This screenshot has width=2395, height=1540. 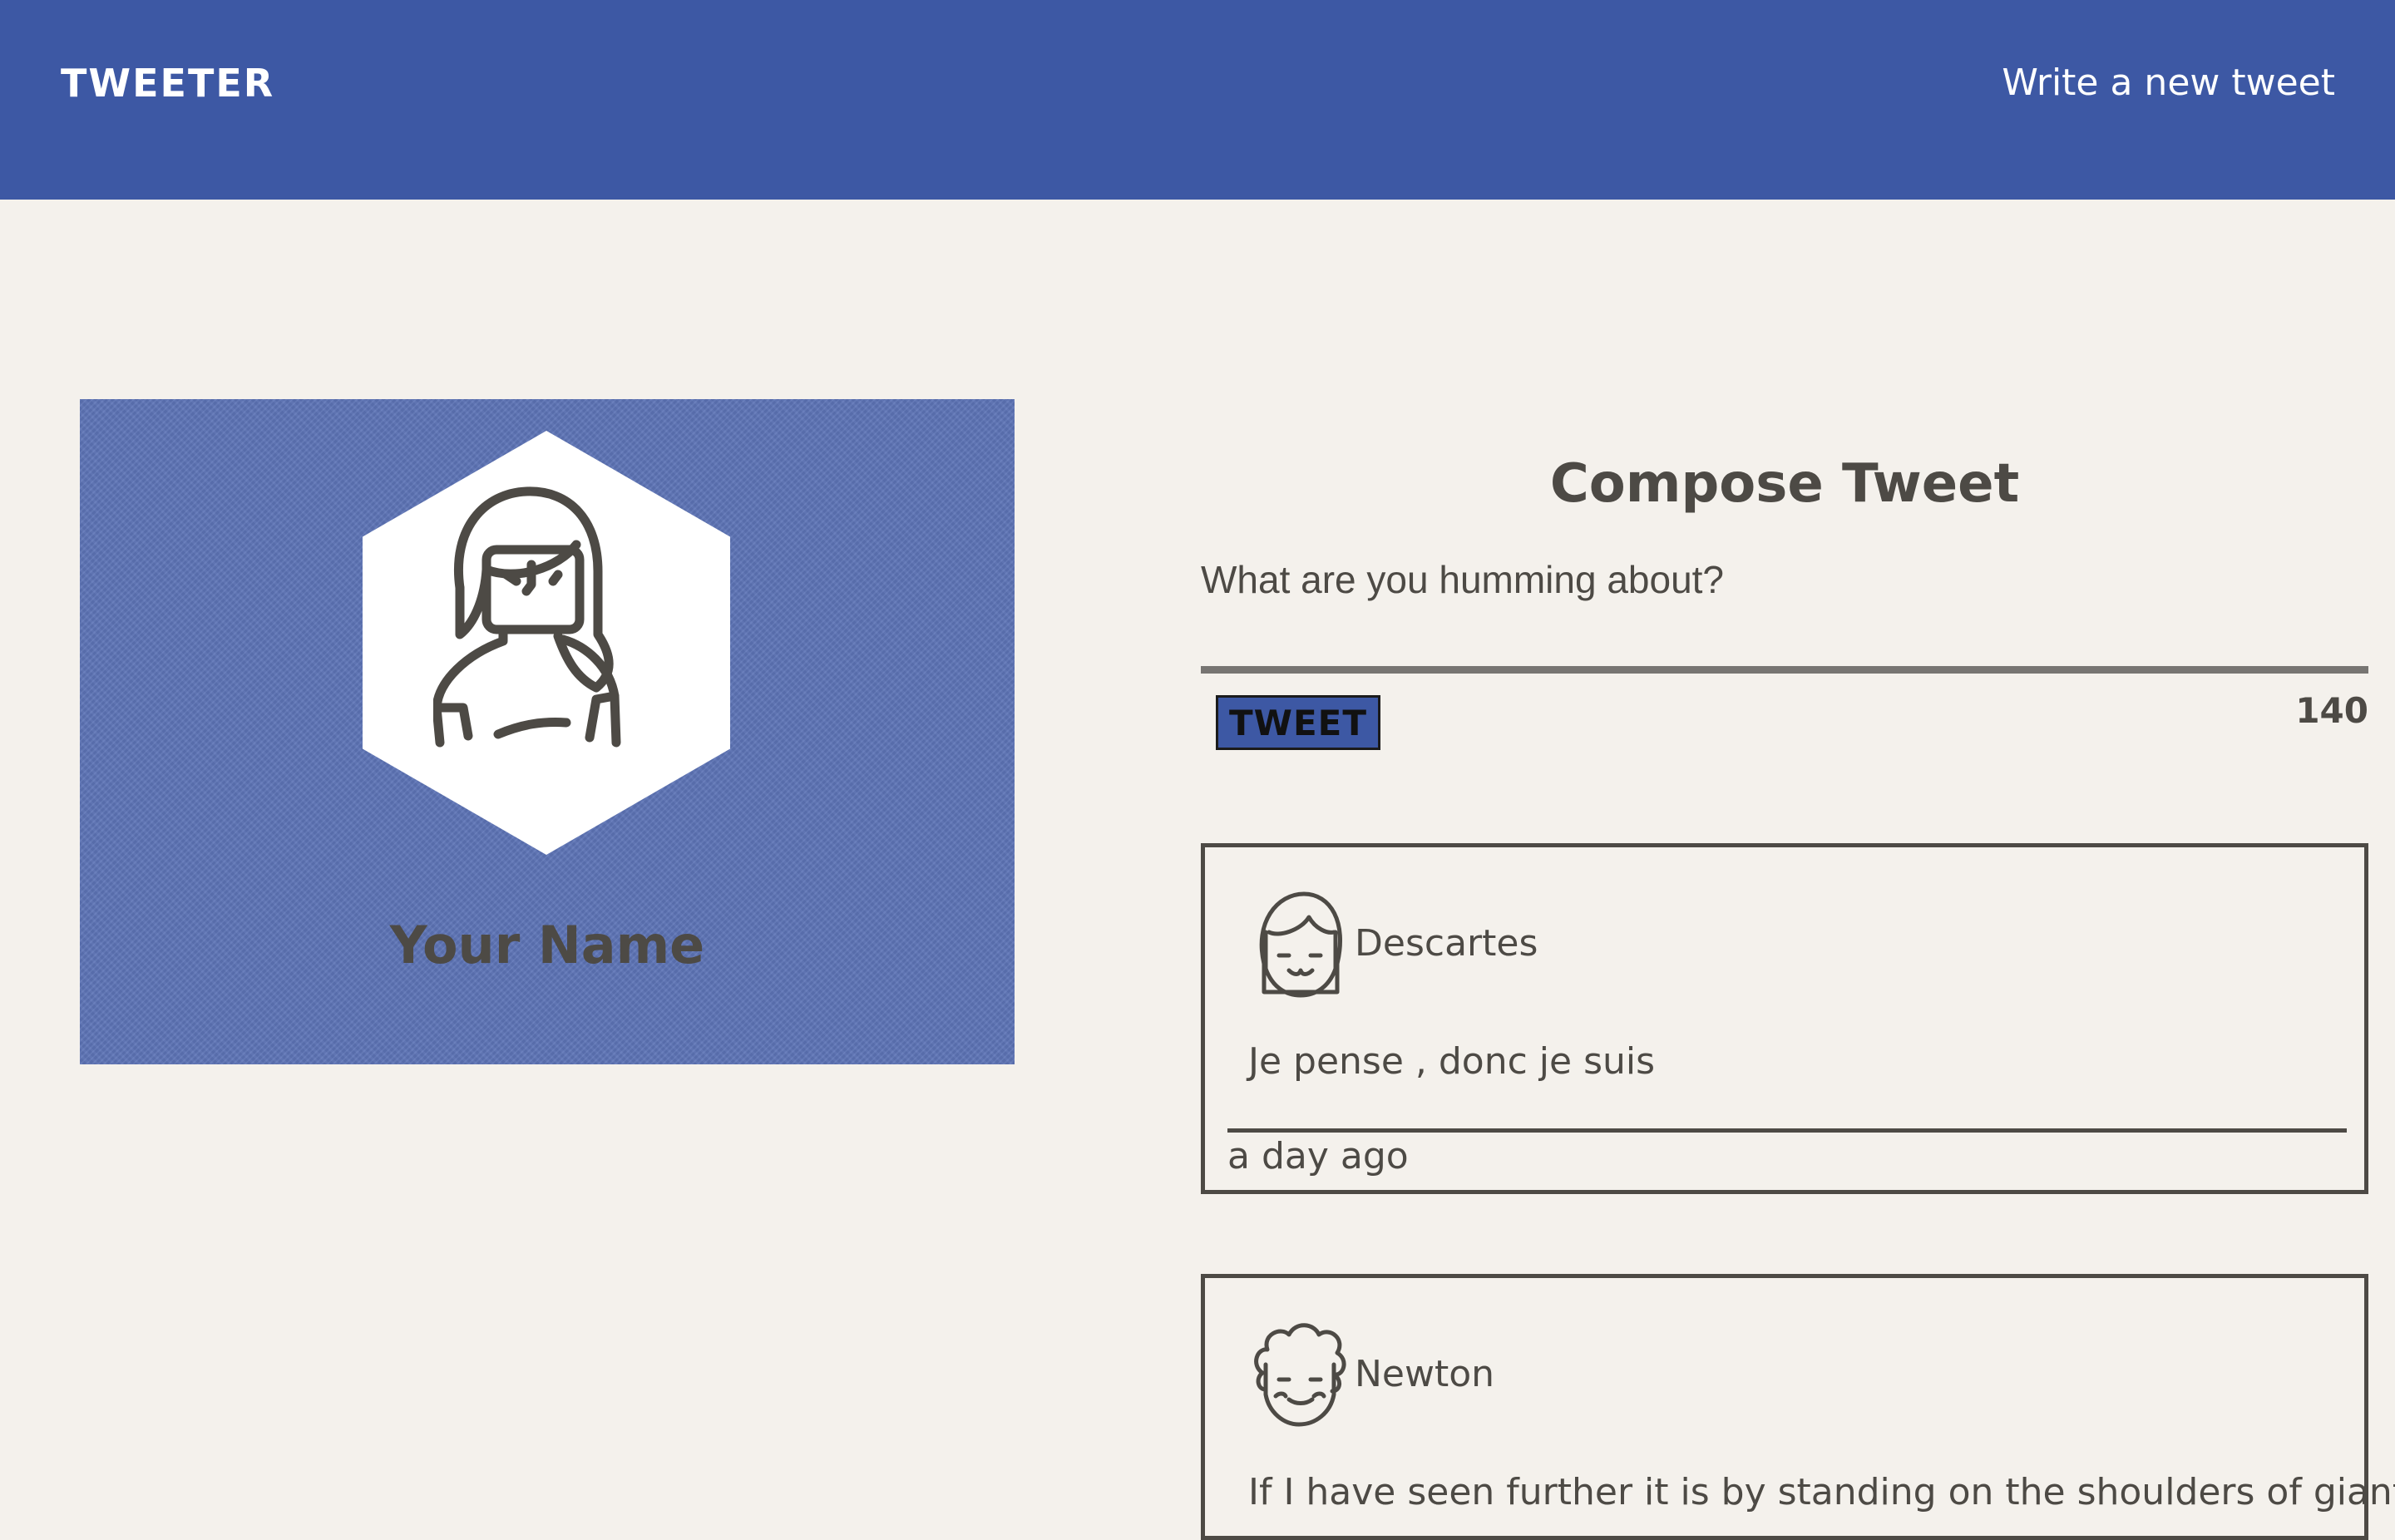 What do you see at coordinates (1318, 1156) in the screenshot?
I see `tweet-timestamp: a day ago` at bounding box center [1318, 1156].